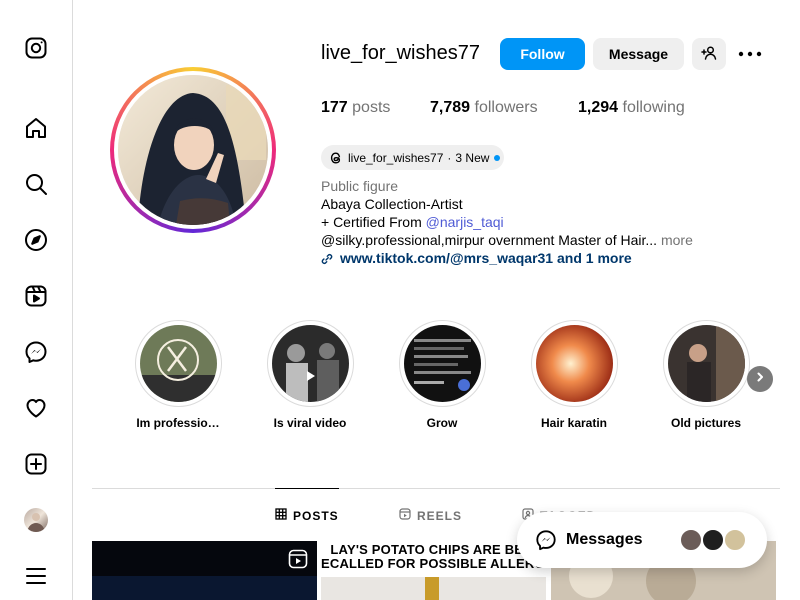 Image resolution: width=800 pixels, height=600 pixels. Describe the element at coordinates (497, 157) in the screenshot. I see `new-indicator-dot` at that location.